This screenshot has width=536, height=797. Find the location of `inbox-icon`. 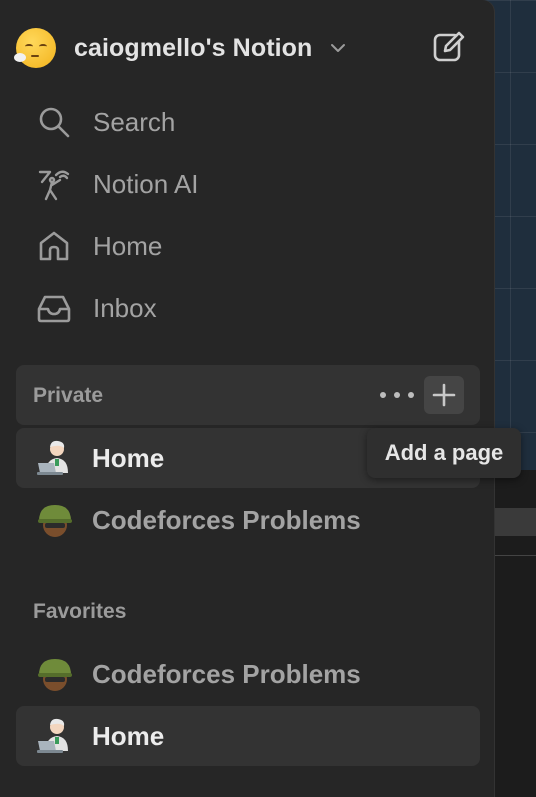

inbox-icon is located at coordinates (54, 308).